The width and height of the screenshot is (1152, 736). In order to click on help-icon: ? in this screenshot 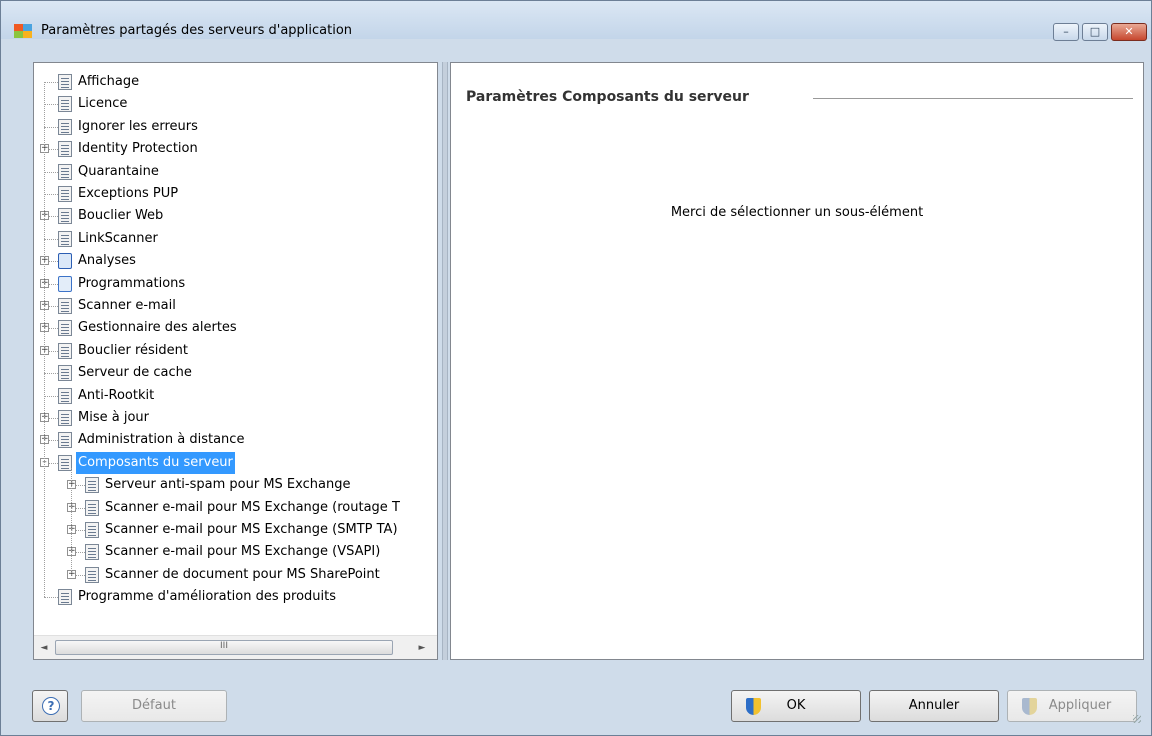, I will do `click(51, 706)`.